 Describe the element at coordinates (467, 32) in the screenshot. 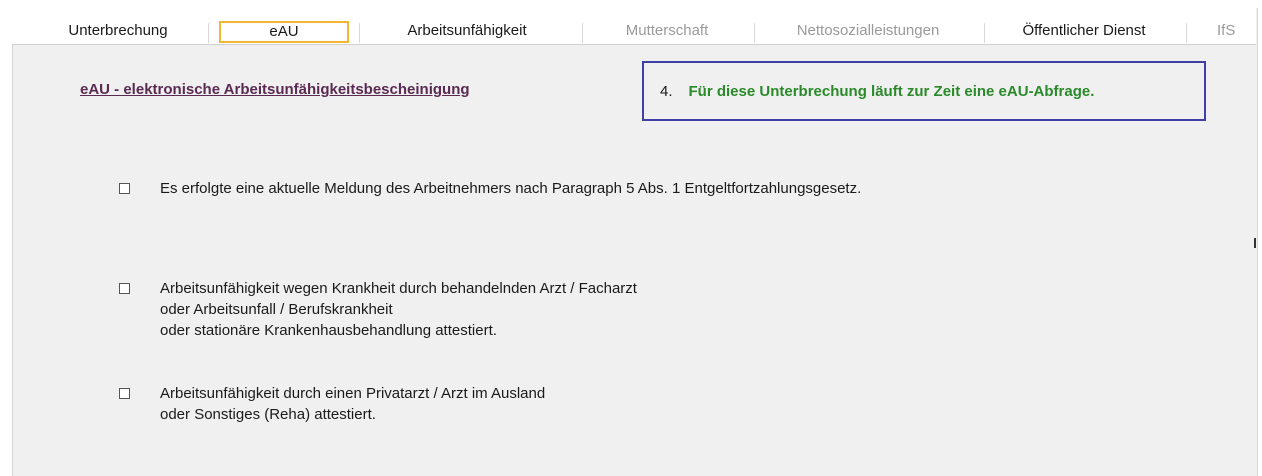

I see `tab-arbeitsunfaehigkeit: Arbeitsunfähigkeit` at that location.